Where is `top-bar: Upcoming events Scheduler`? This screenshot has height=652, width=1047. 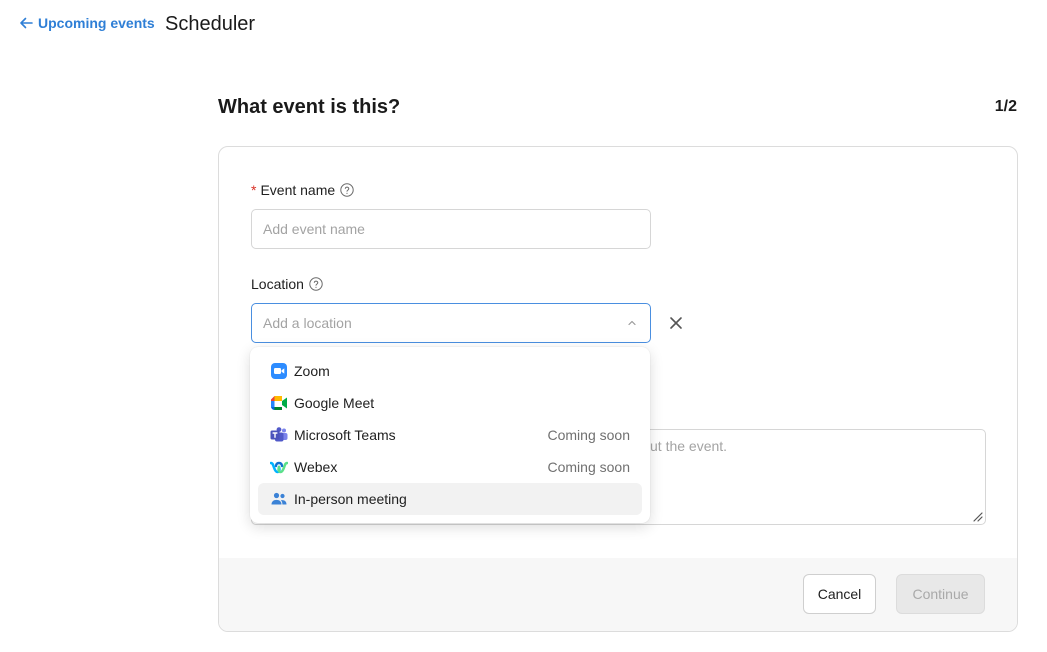 top-bar: Upcoming events Scheduler is located at coordinates (523, 25).